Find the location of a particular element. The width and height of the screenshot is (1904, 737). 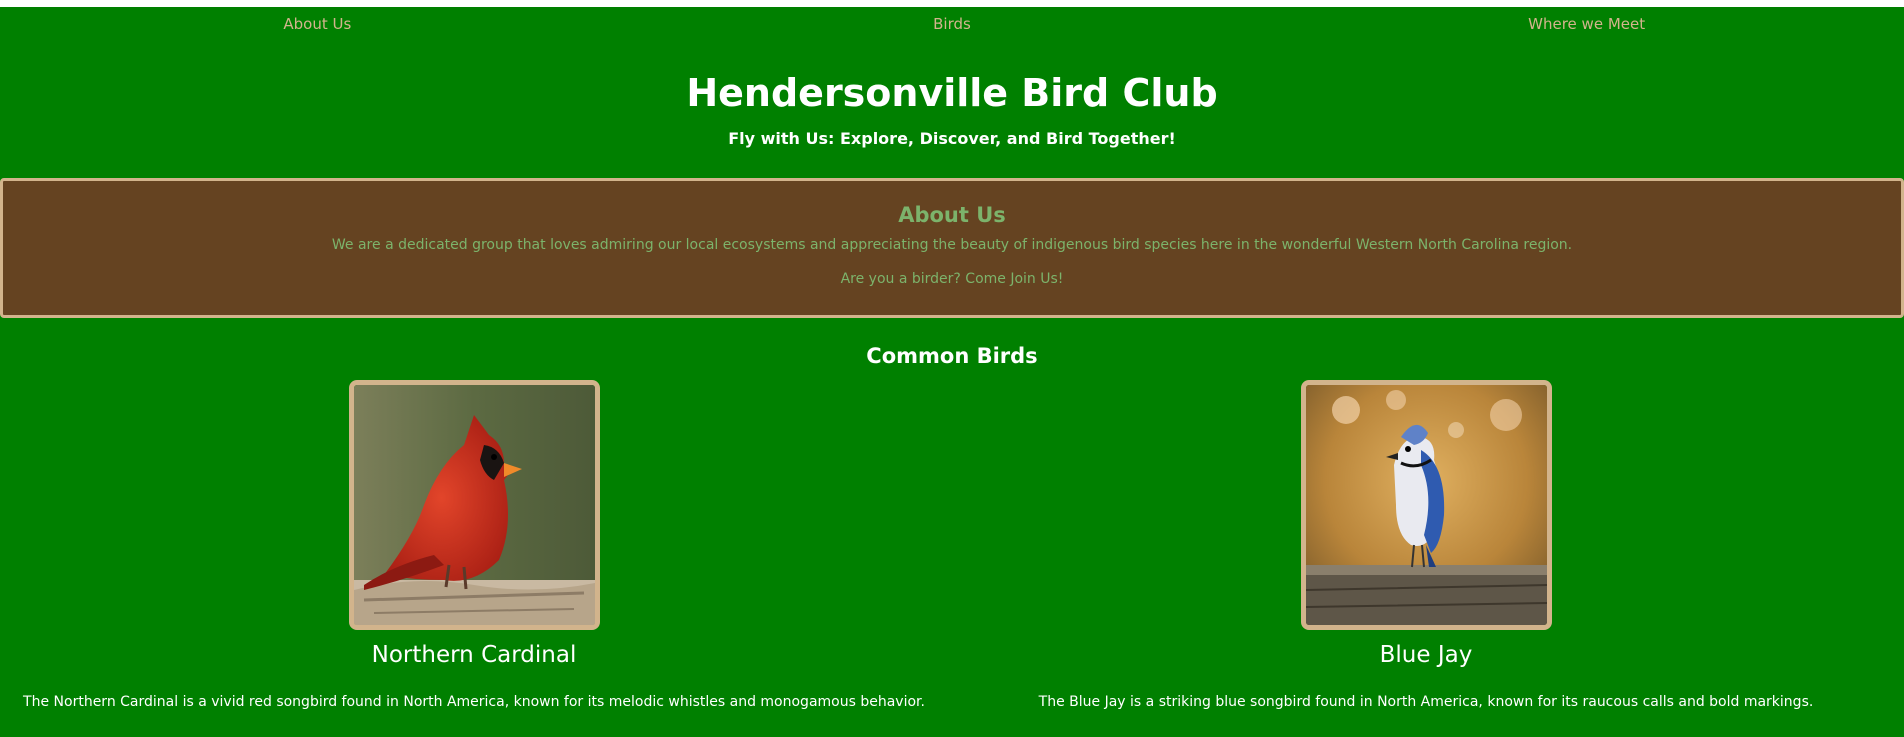

northern-cardinal-photo is located at coordinates (474, 505).